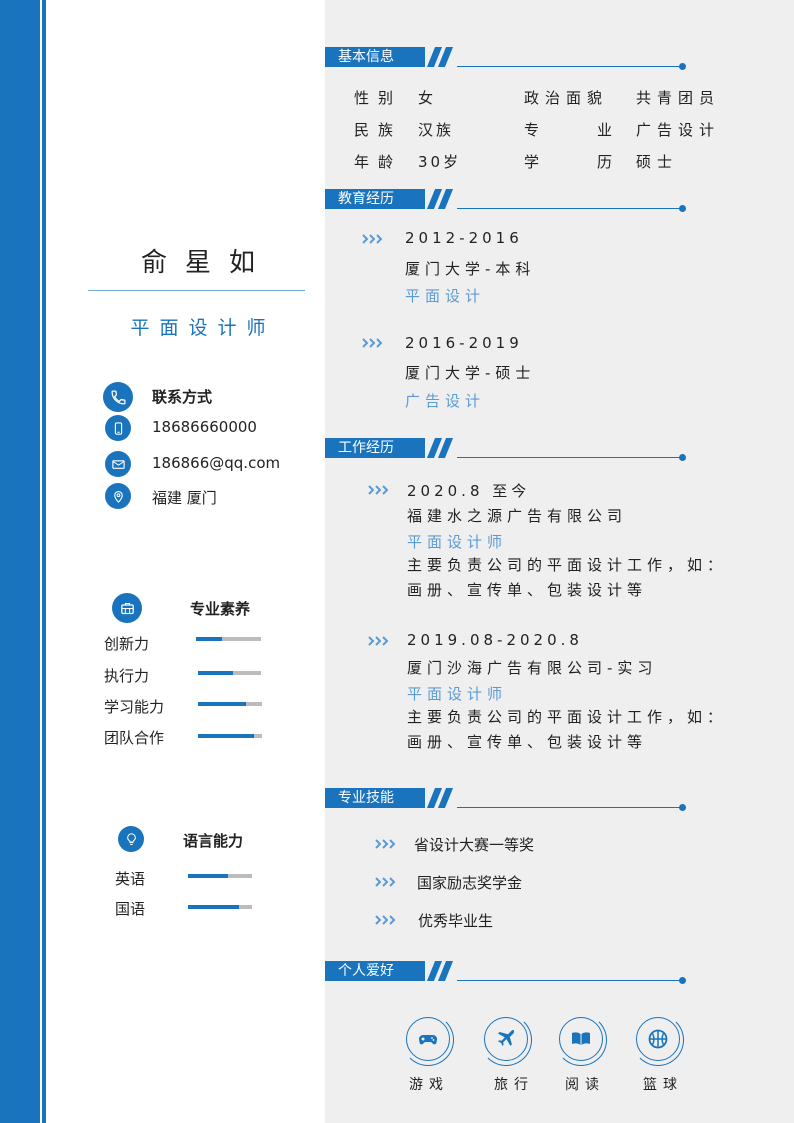  Describe the element at coordinates (566, 98) in the screenshot. I see `political-label: 政治面貌` at that location.